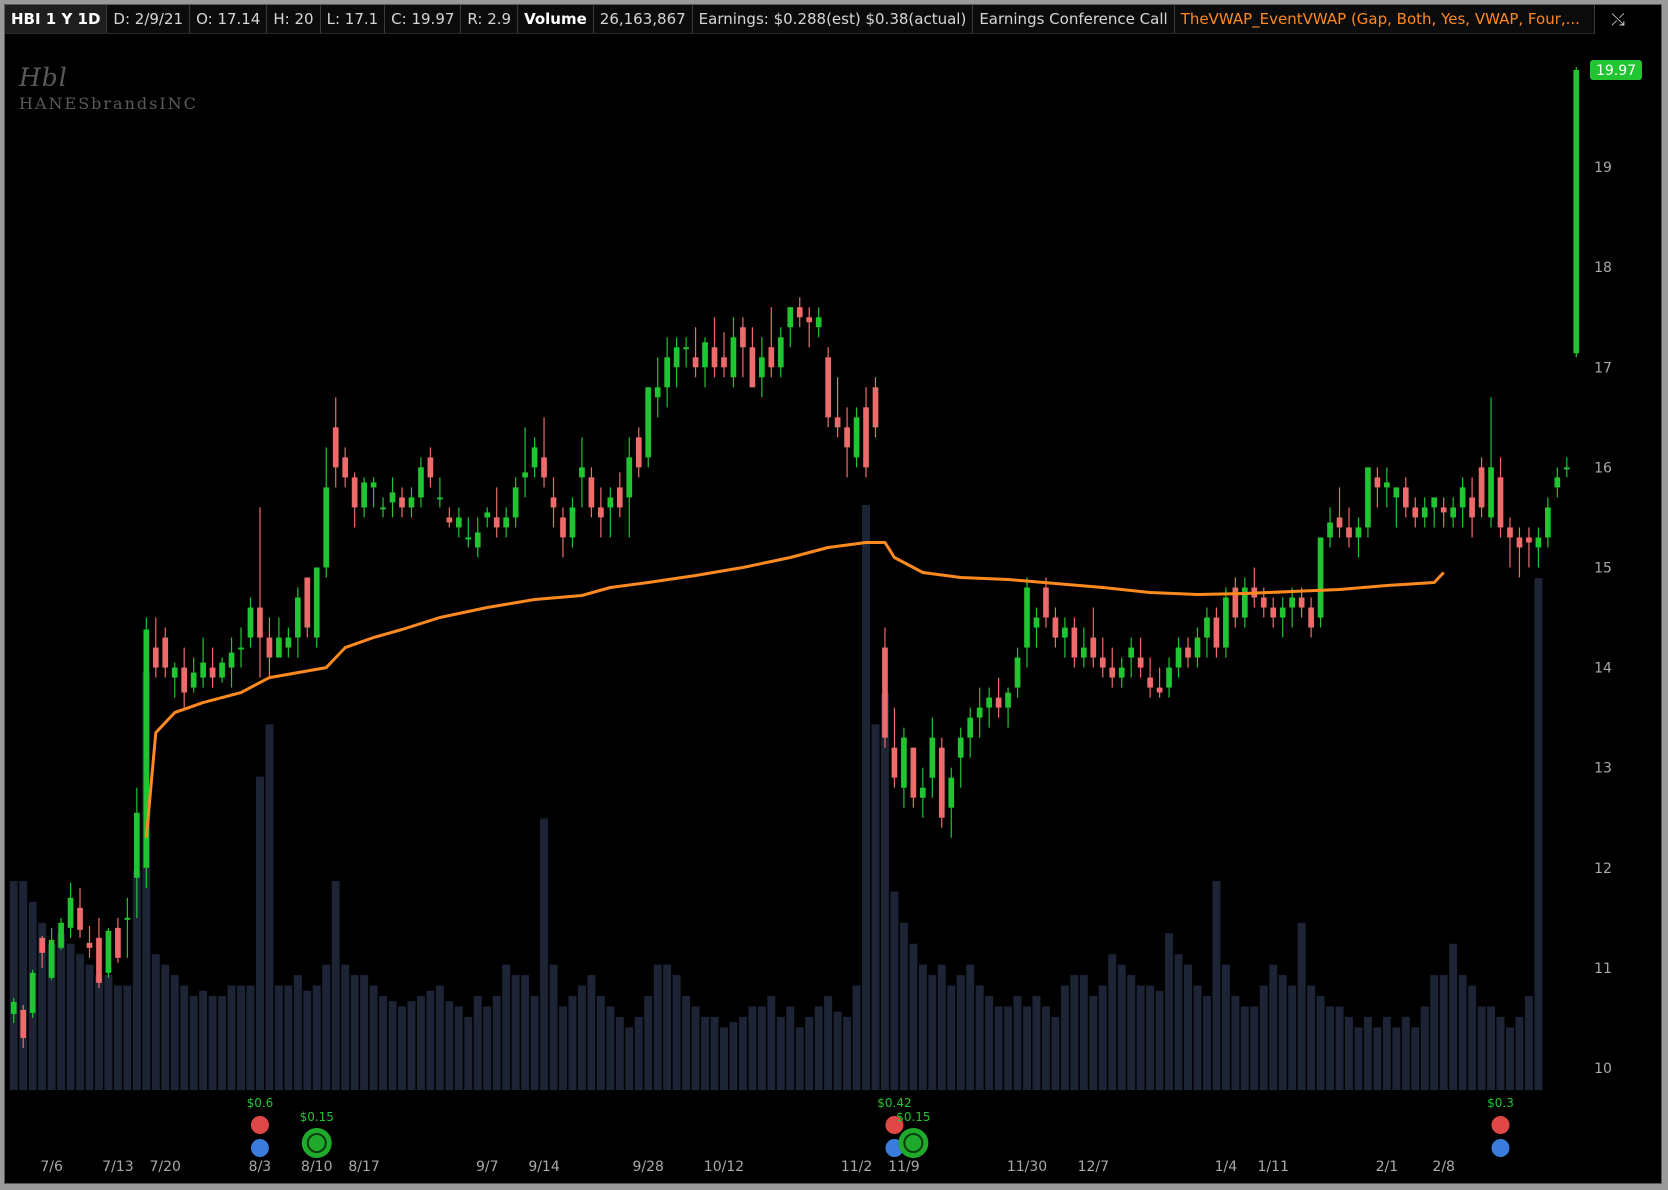 The image size is (1668, 1190). I want to click on date-tick-label: 7/6, so click(51, 1167).